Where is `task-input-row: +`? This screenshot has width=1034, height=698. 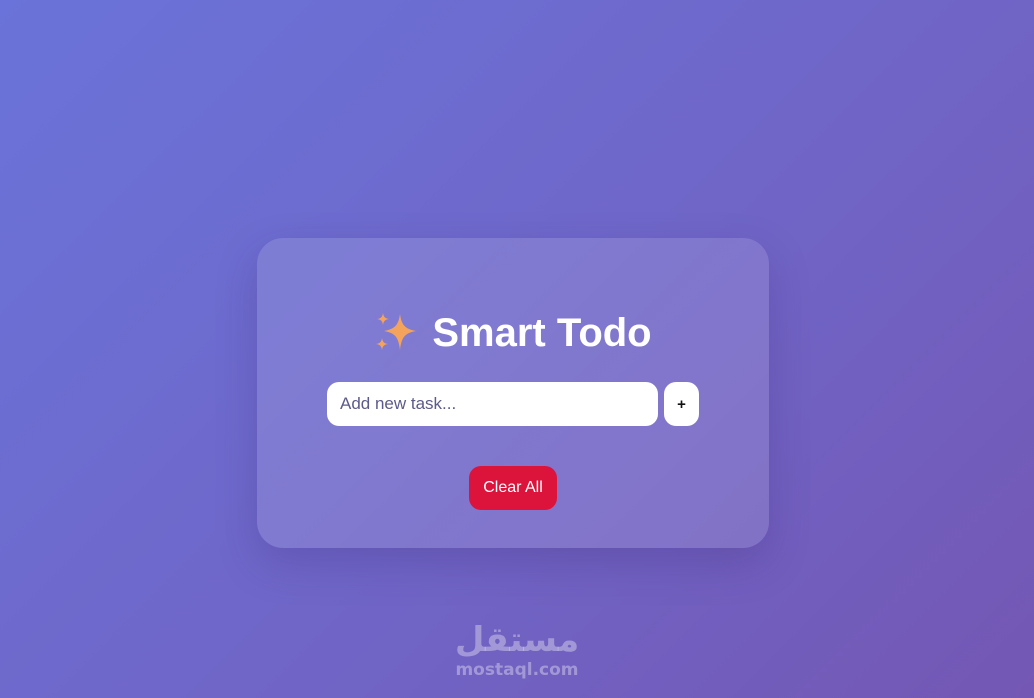
task-input-row: + is located at coordinates (513, 404).